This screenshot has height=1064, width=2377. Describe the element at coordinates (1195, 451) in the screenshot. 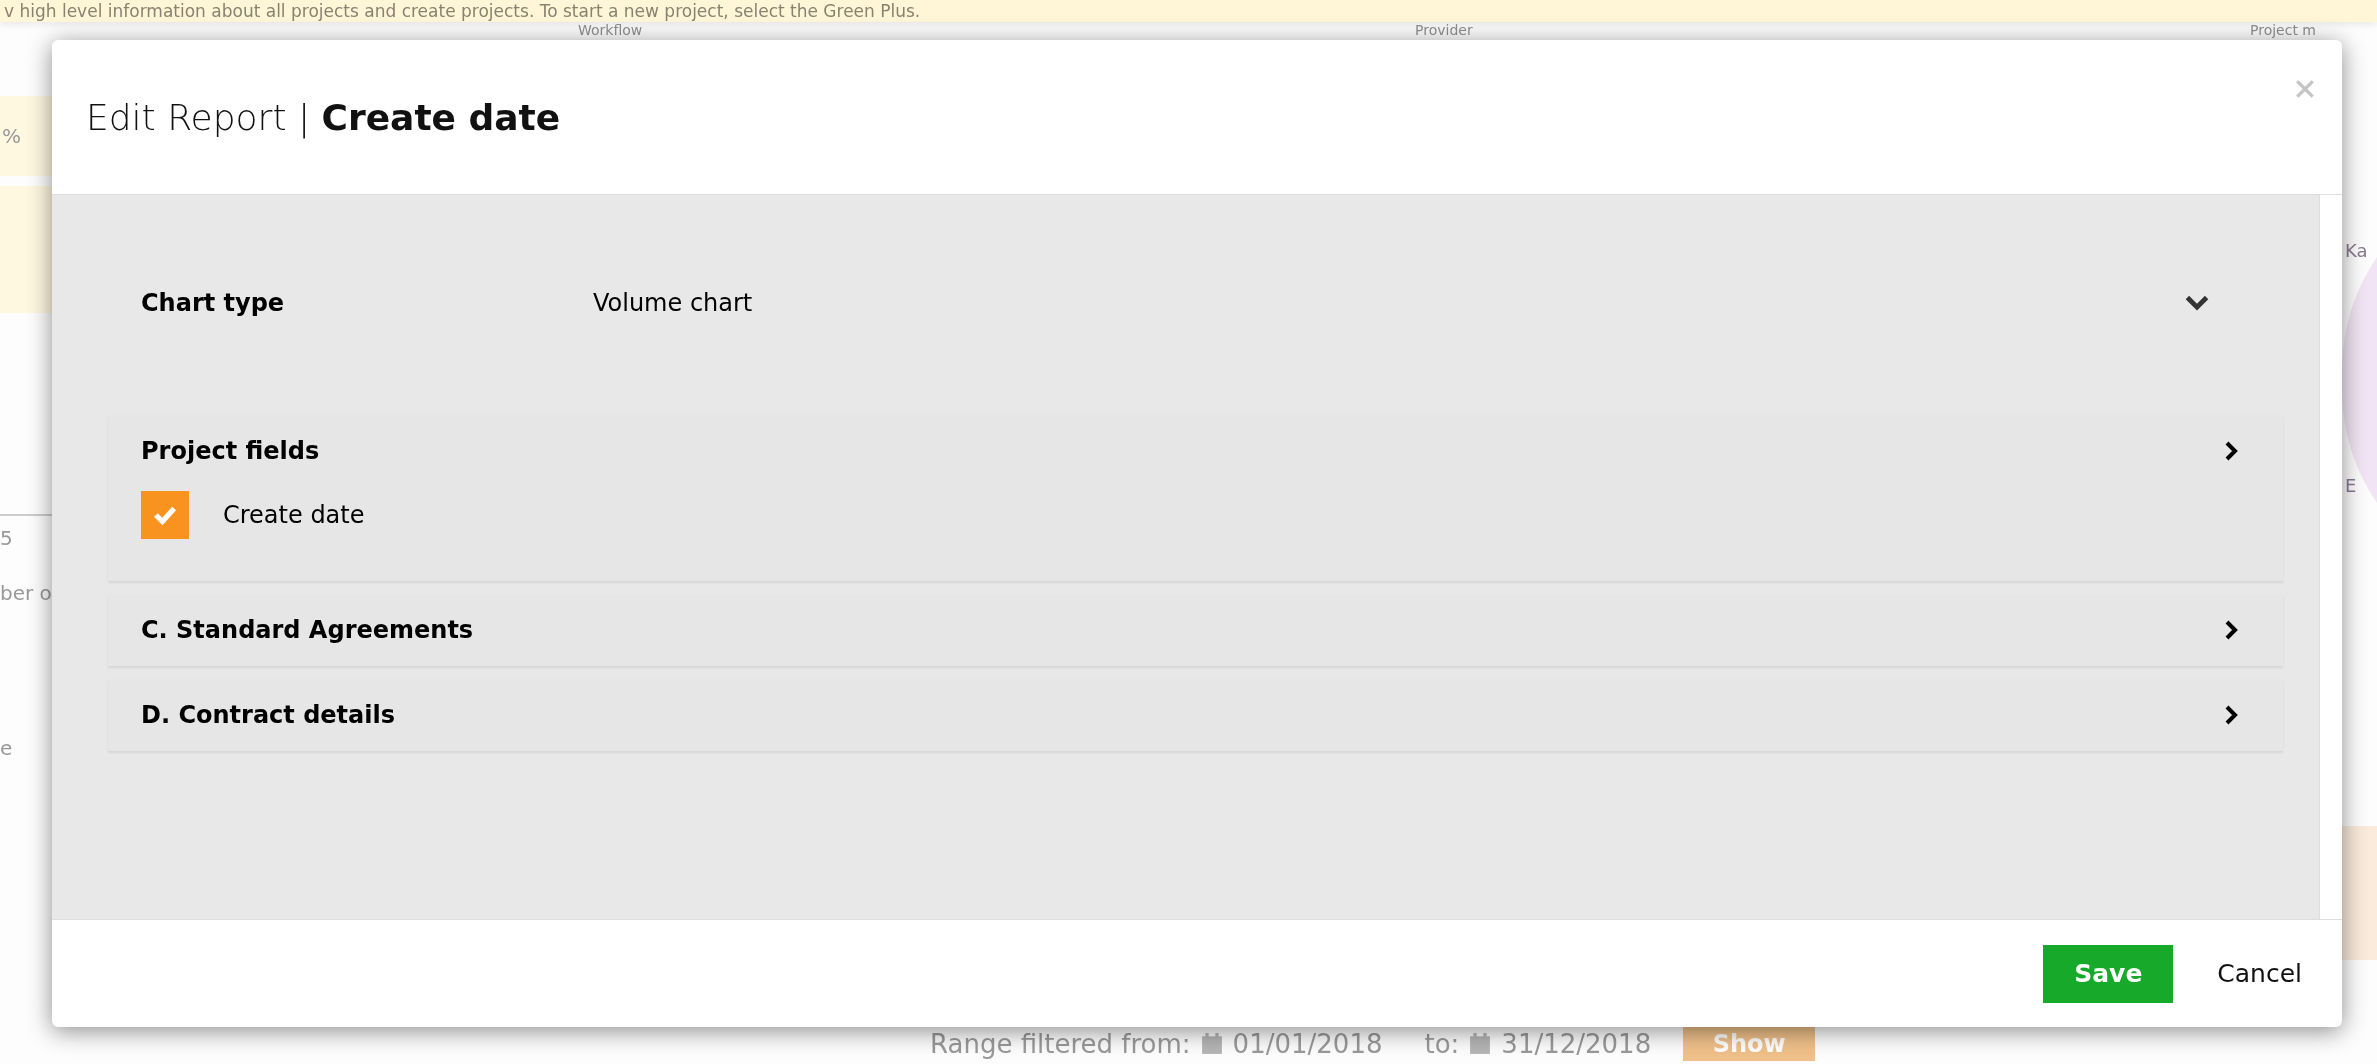

I see `section-header: Project fields` at that location.